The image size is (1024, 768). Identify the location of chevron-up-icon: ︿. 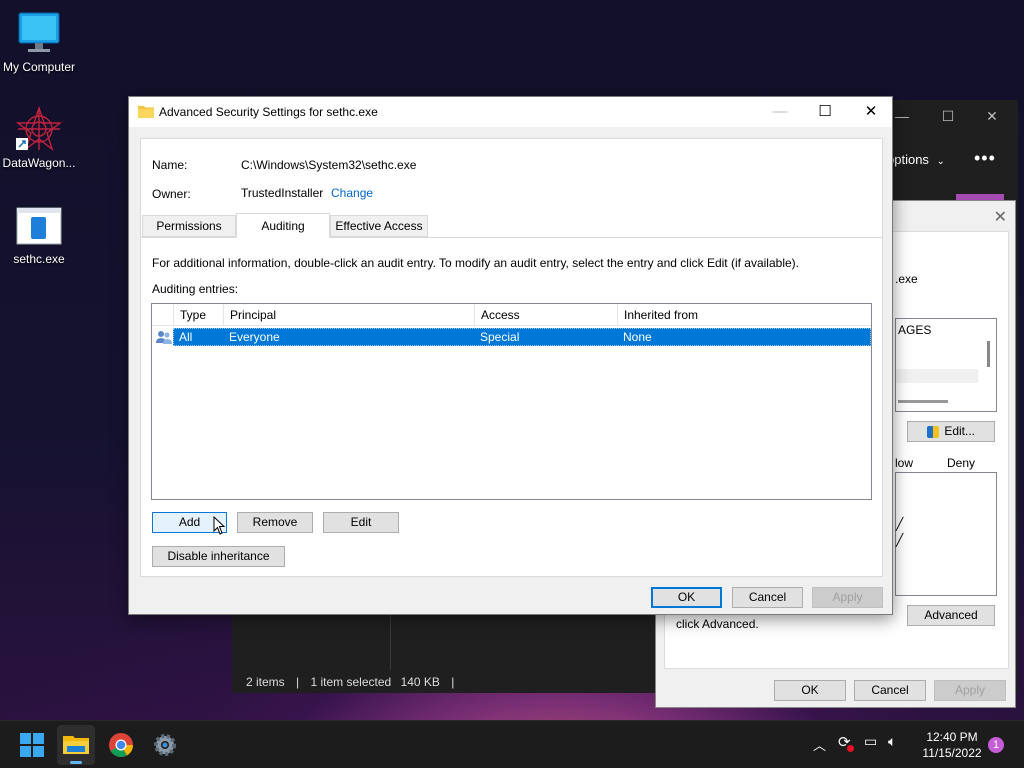
(819, 744).